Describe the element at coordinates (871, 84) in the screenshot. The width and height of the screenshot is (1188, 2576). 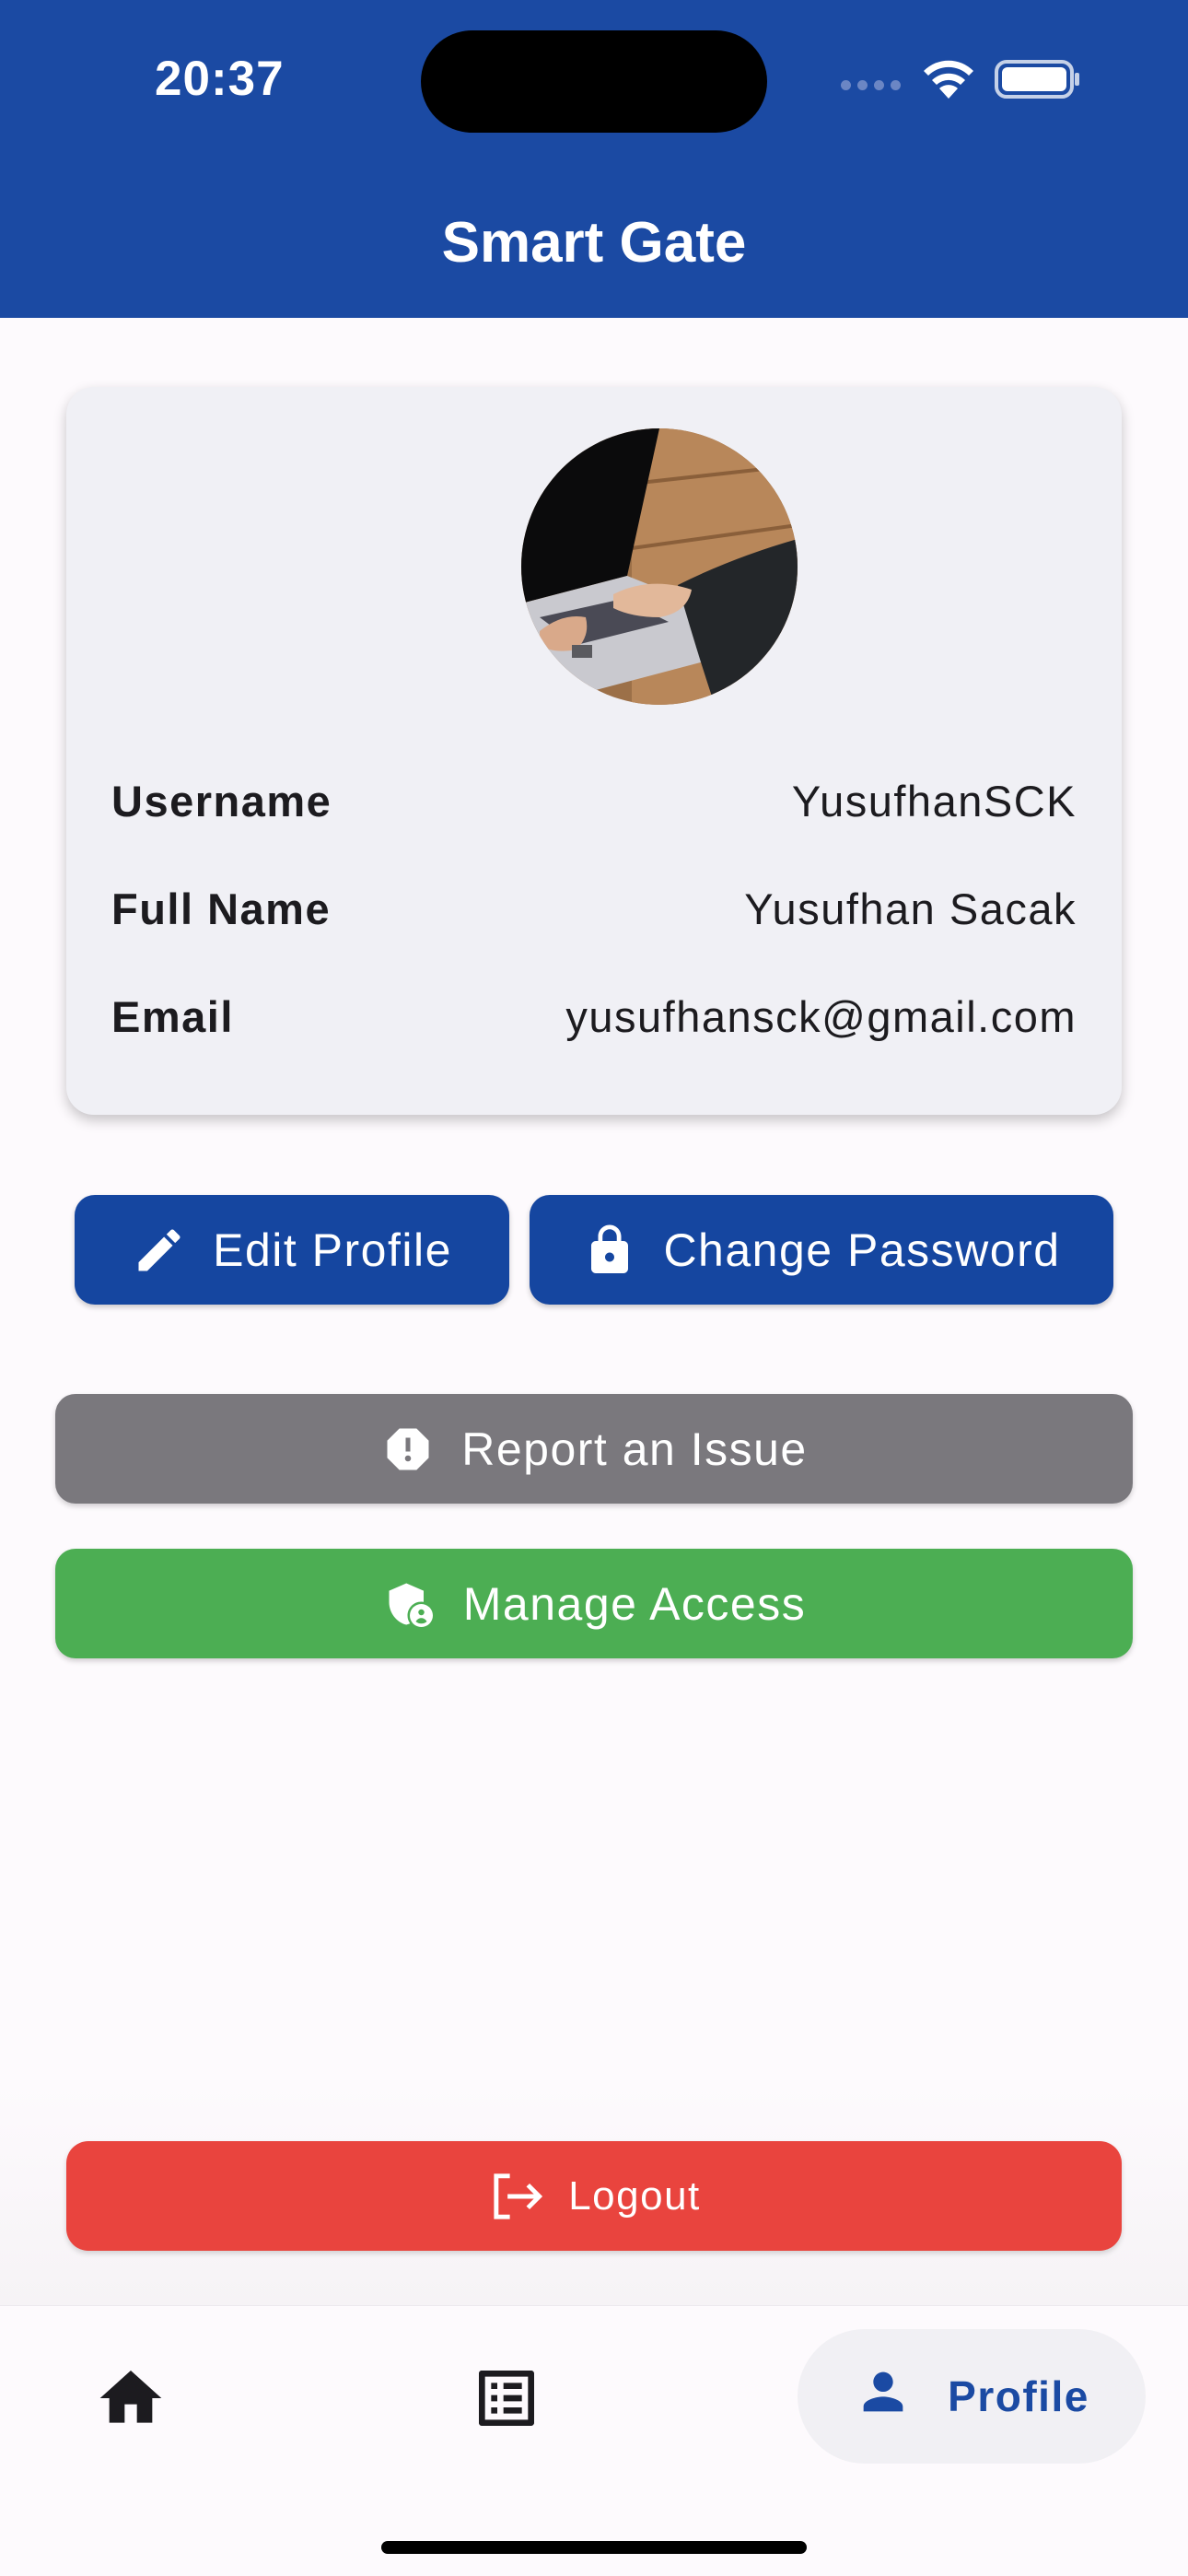
I see `cellular-signal-icon` at that location.